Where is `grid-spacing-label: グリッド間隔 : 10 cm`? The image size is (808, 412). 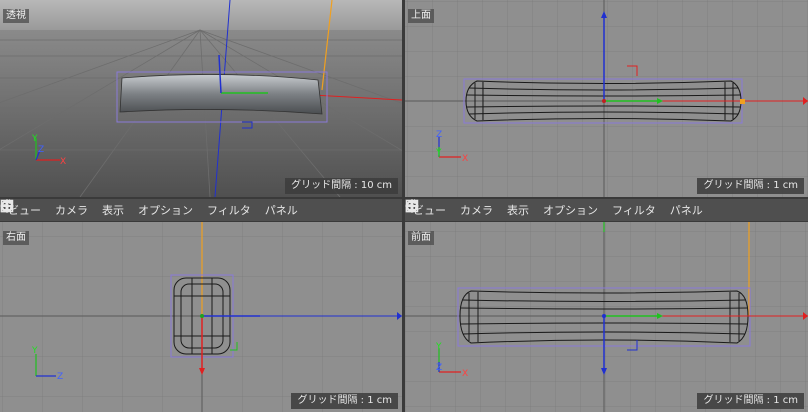 grid-spacing-label: グリッド間隔 : 10 cm is located at coordinates (341, 186).